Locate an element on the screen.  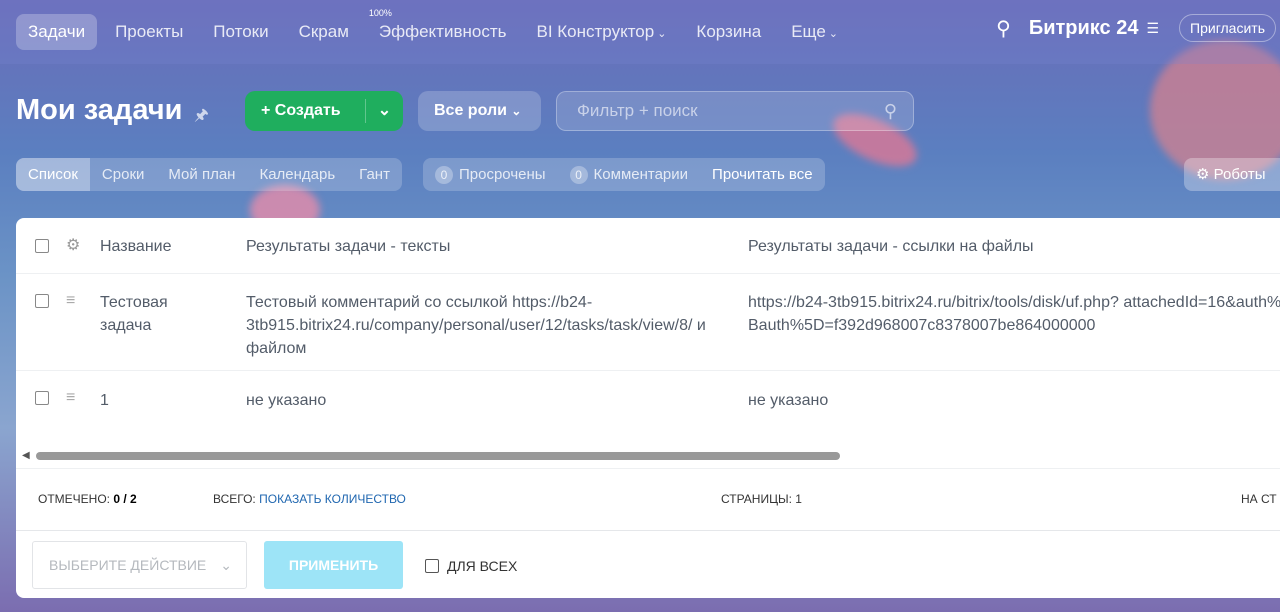
page-title: Мои задачи is located at coordinates (99, 110).